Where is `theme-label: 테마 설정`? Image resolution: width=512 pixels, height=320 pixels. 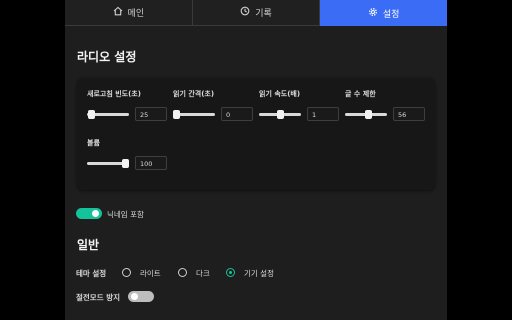 theme-label: 테마 설정 is located at coordinates (91, 273).